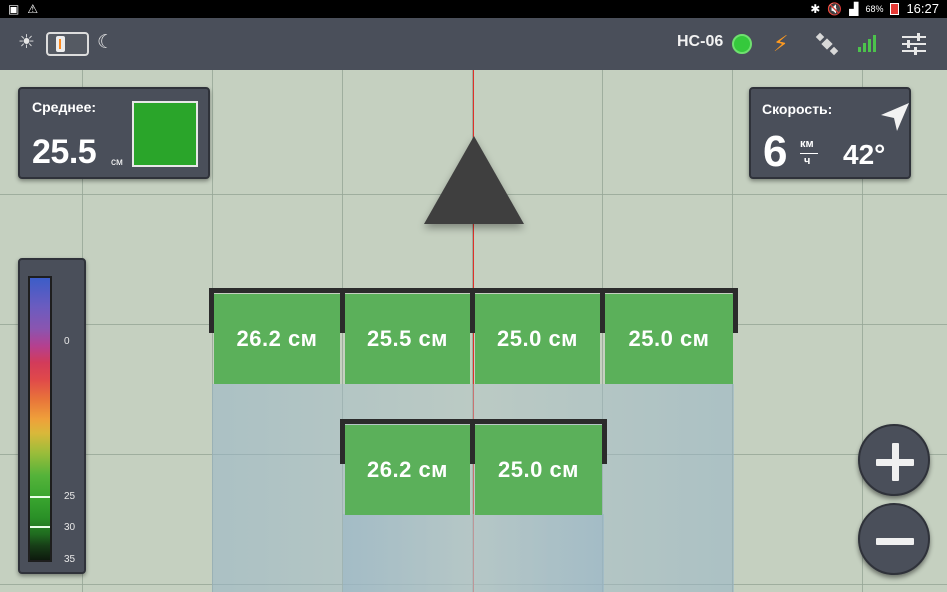 The width and height of the screenshot is (947, 592). I want to click on average-unit: см, so click(117, 162).